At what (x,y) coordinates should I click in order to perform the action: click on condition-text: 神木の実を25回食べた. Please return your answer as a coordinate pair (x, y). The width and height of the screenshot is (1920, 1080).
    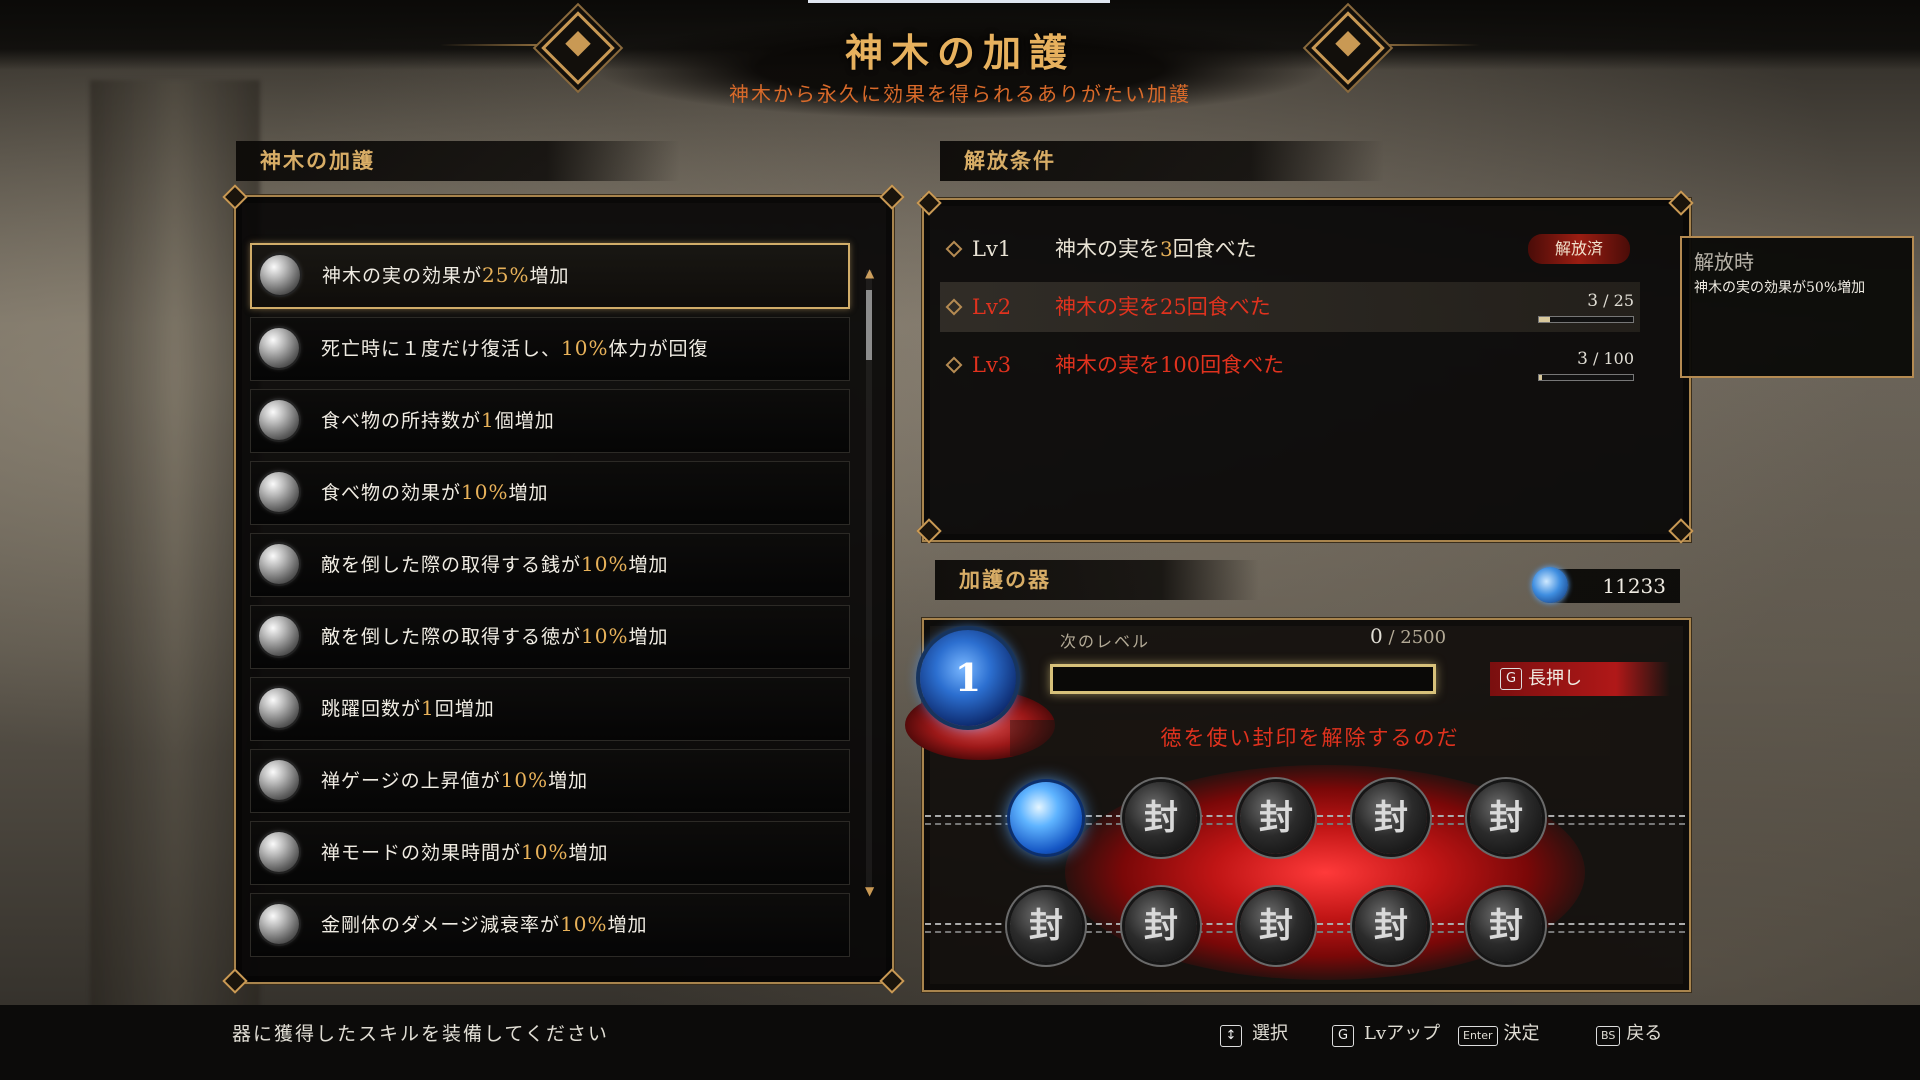
    Looking at the image, I should click on (1163, 307).